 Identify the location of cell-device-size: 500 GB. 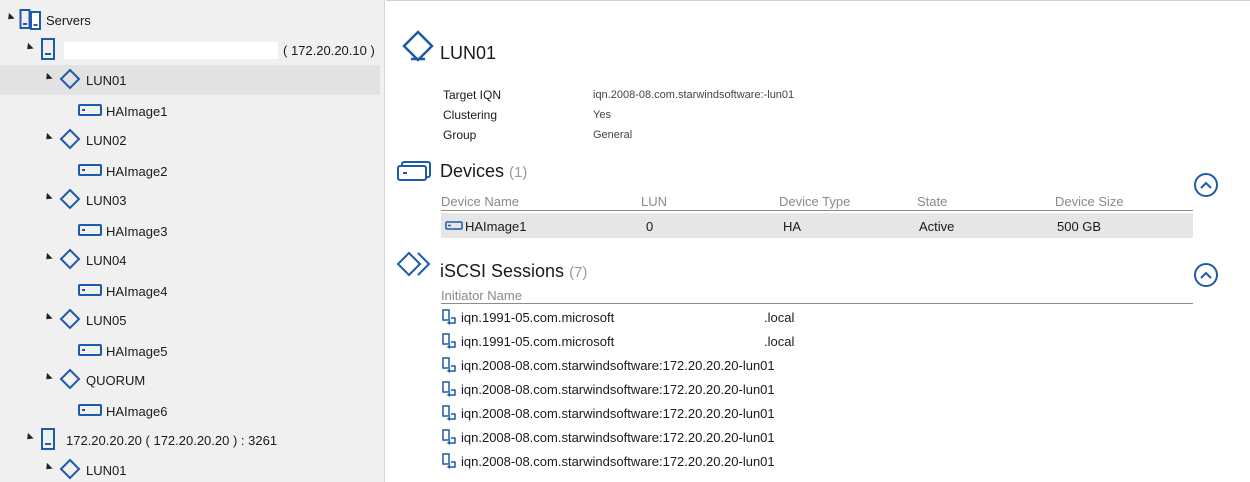
(1079, 226).